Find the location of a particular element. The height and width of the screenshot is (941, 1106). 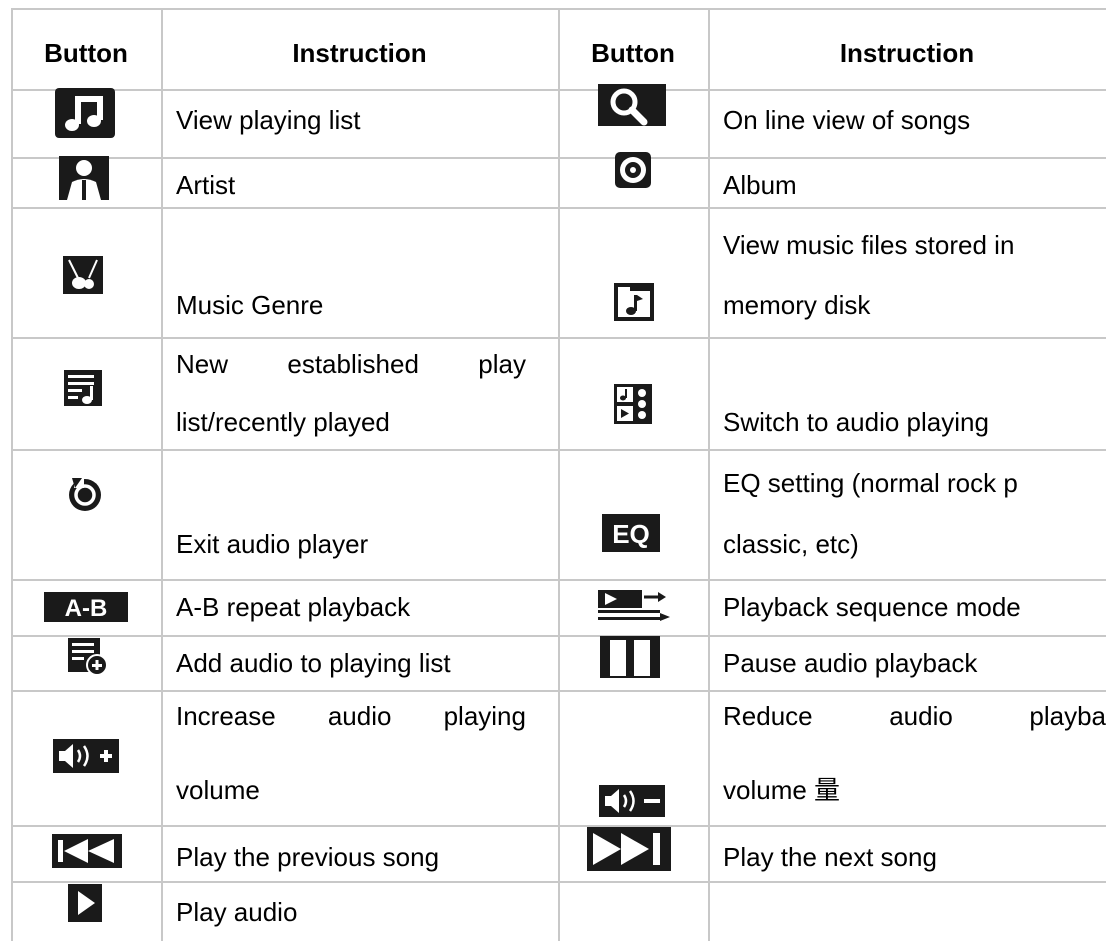

word: established is located at coordinates (353, 364).